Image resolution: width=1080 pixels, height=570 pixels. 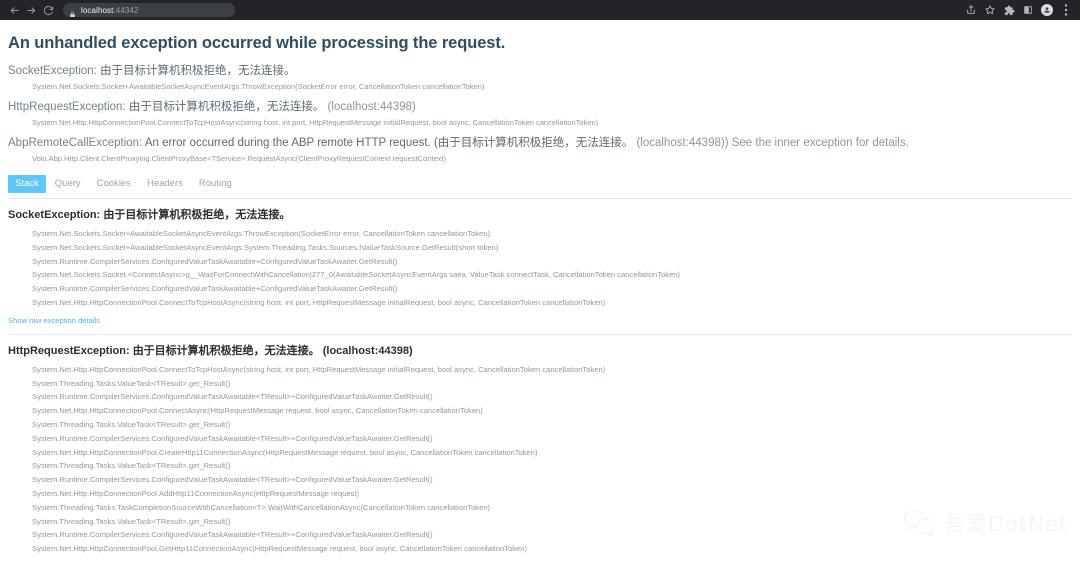 I want to click on address-bar-text: localhost:44342, so click(x=110, y=10).